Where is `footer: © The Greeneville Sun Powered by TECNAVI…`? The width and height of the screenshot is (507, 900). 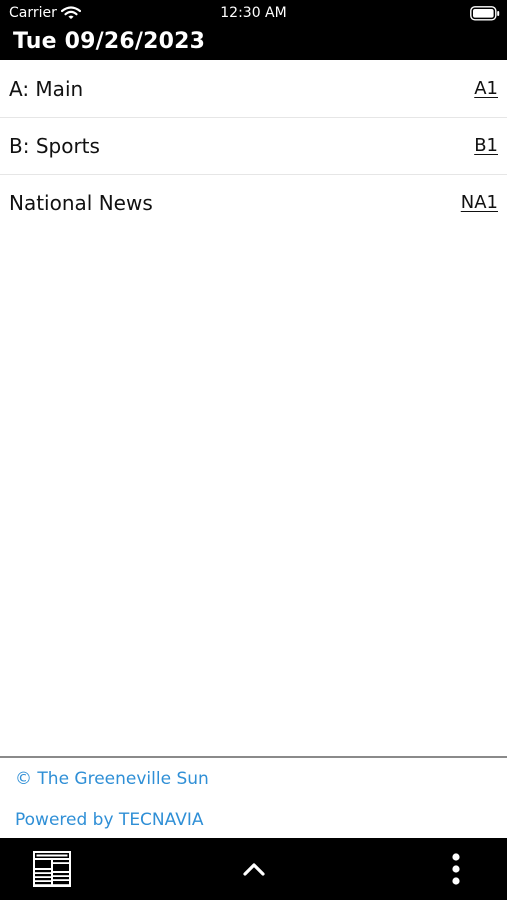 footer: © The Greeneville Sun Powered by TECNAVI… is located at coordinates (253, 798).